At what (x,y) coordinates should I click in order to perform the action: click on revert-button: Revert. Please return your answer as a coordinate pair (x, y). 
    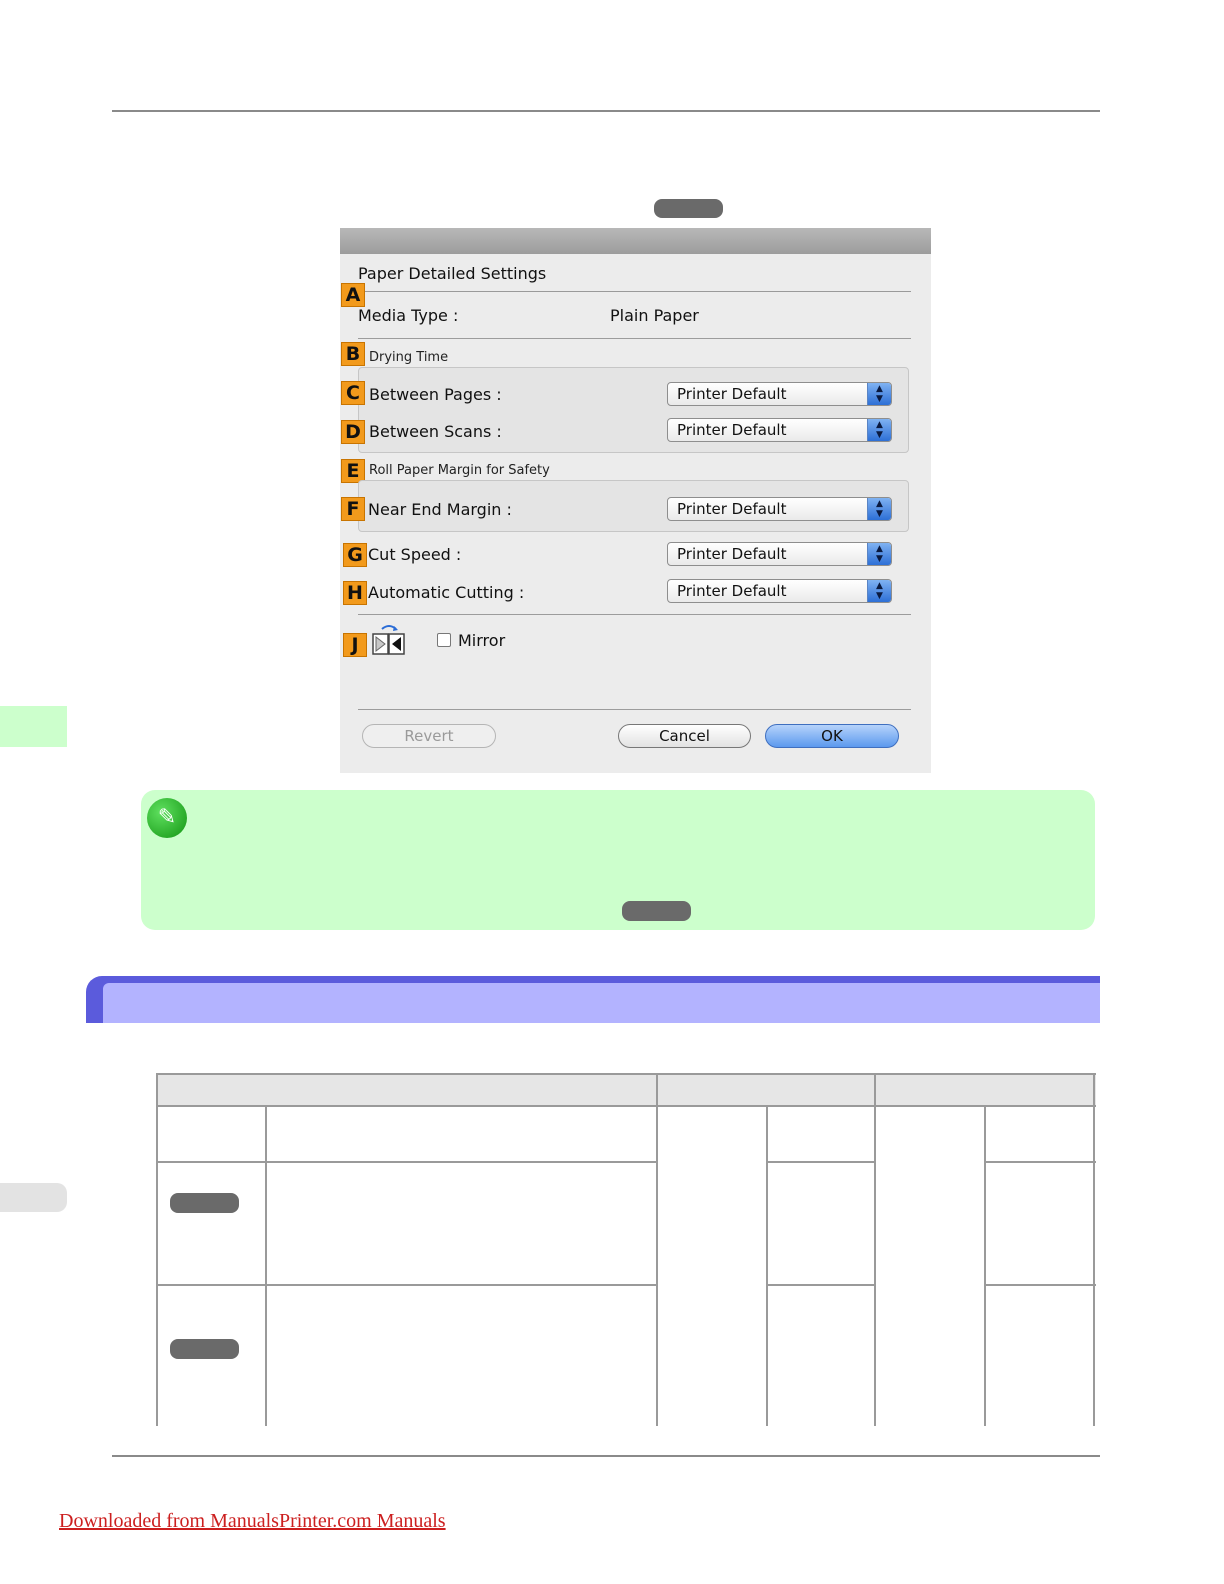
    Looking at the image, I should click on (429, 736).